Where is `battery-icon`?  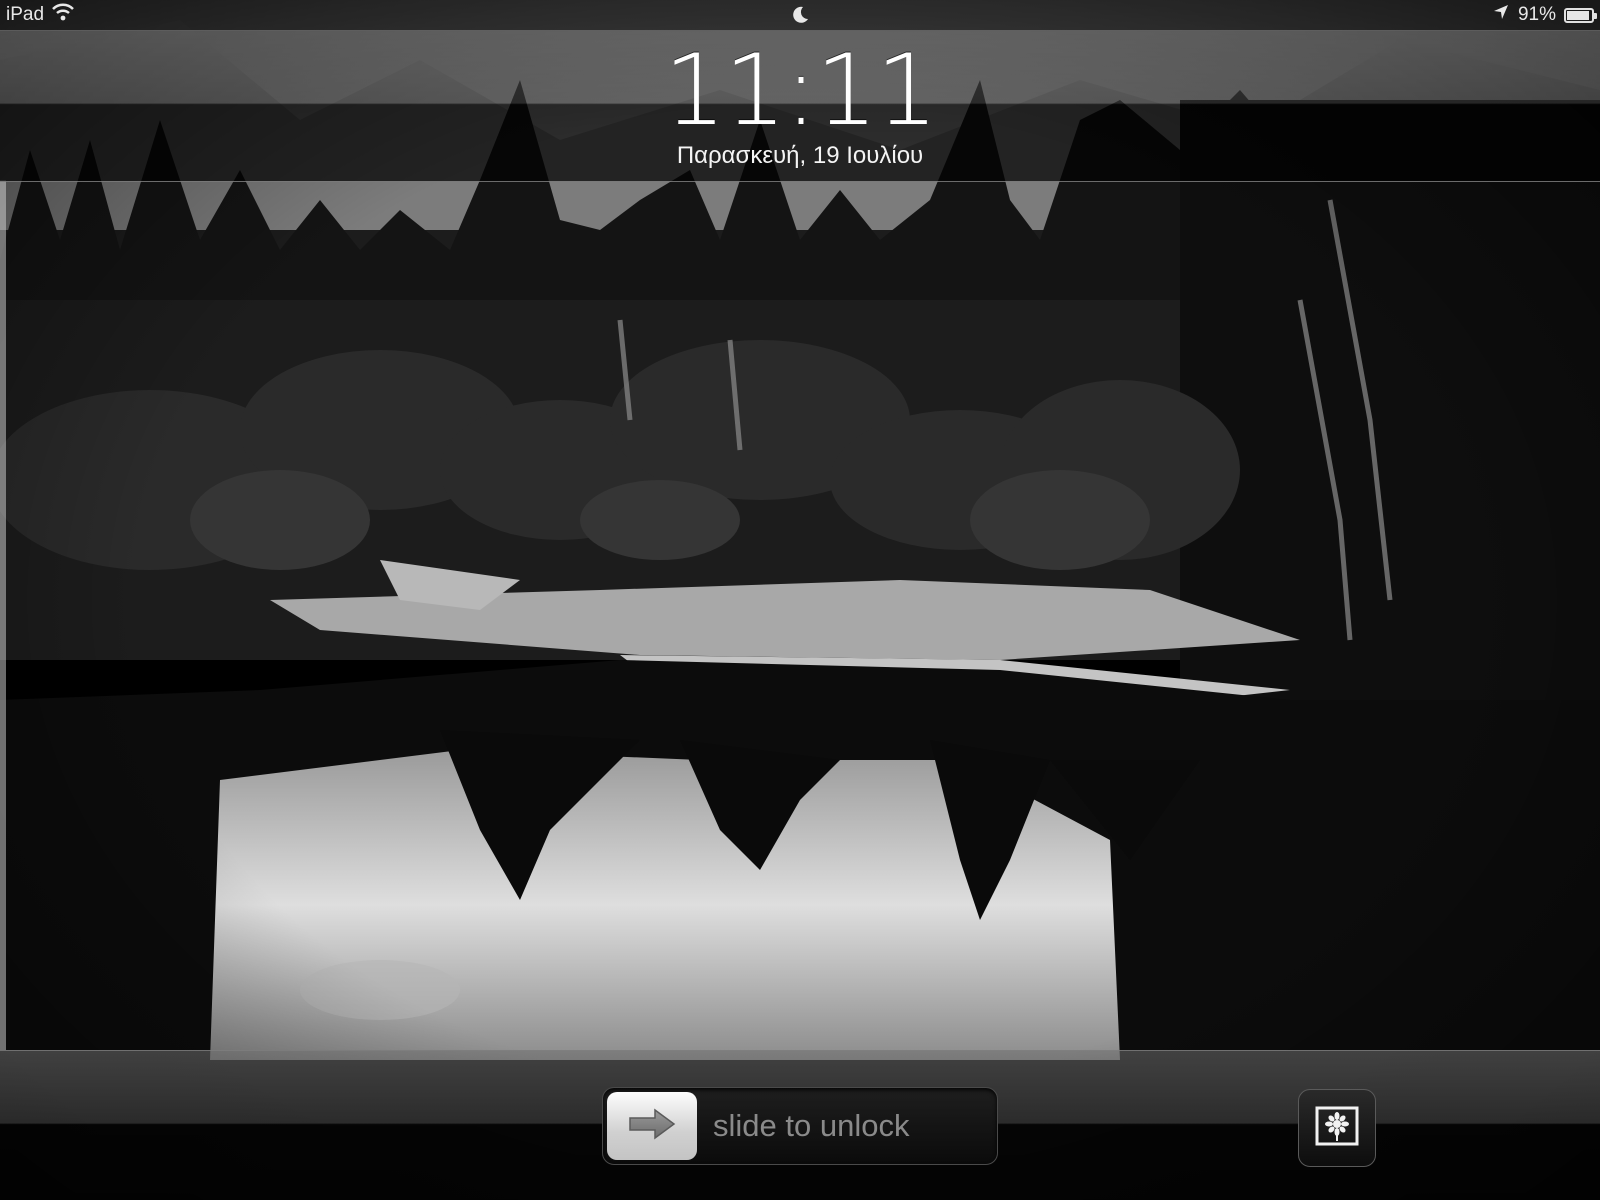
battery-icon is located at coordinates (1580, 15).